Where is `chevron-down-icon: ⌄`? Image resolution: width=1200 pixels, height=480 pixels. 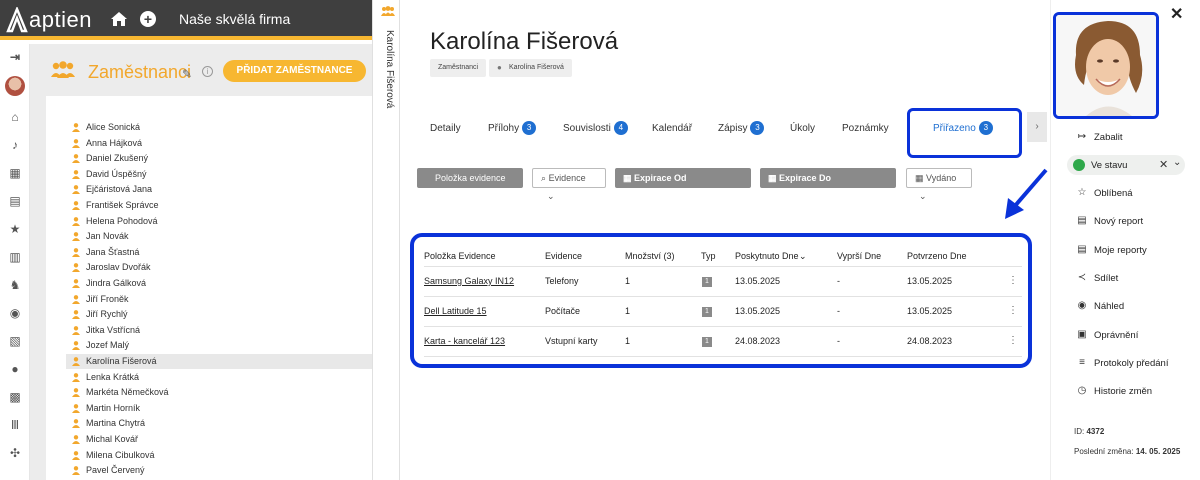
chevron-down-icon: ⌄ is located at coordinates (1177, 162).